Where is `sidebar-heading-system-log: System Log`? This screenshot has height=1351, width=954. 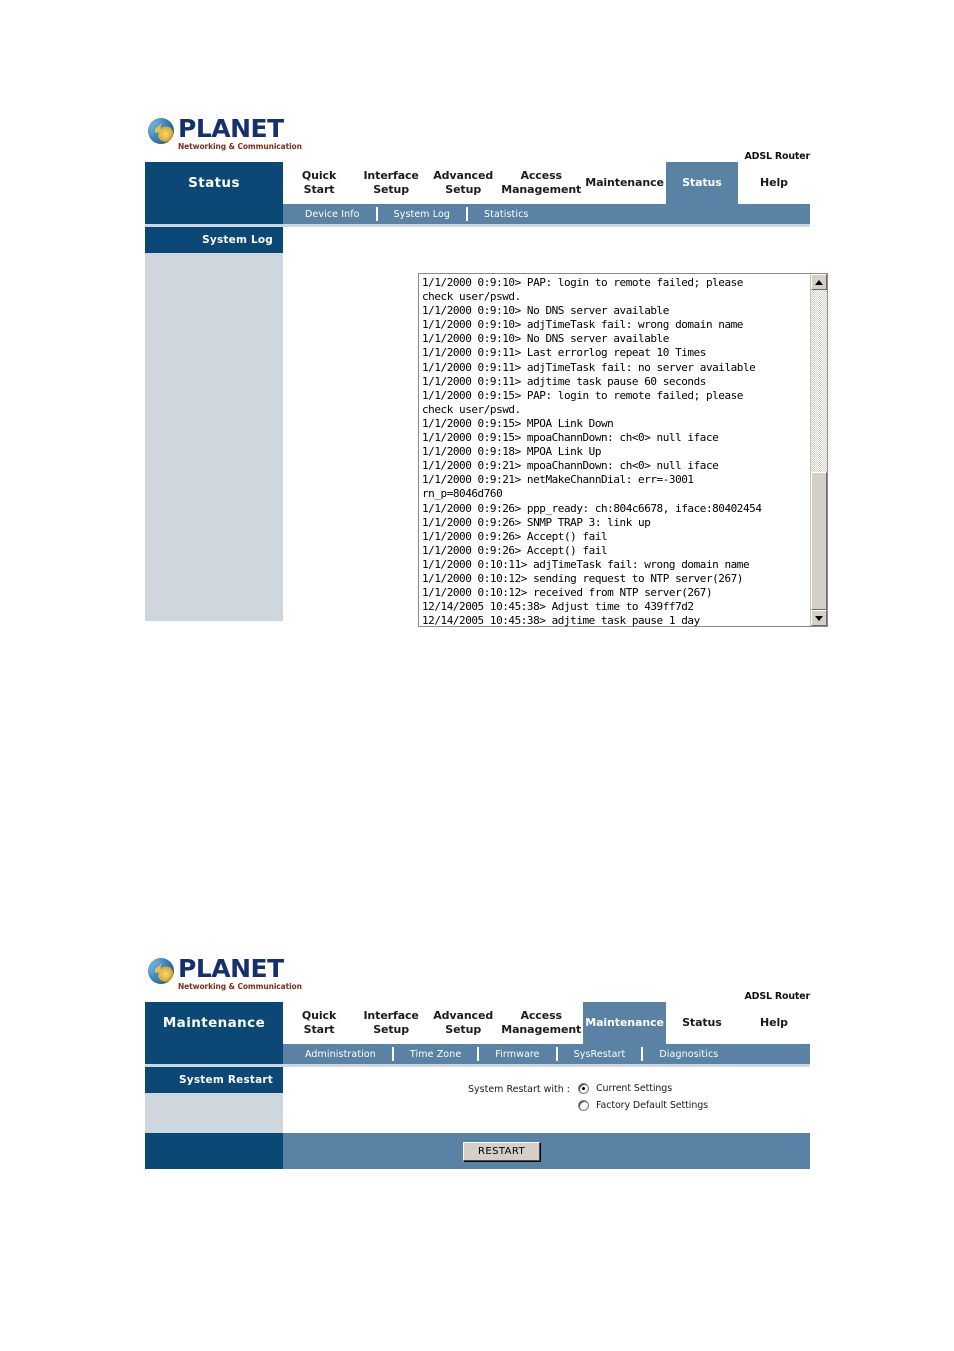 sidebar-heading-system-log: System Log is located at coordinates (214, 240).